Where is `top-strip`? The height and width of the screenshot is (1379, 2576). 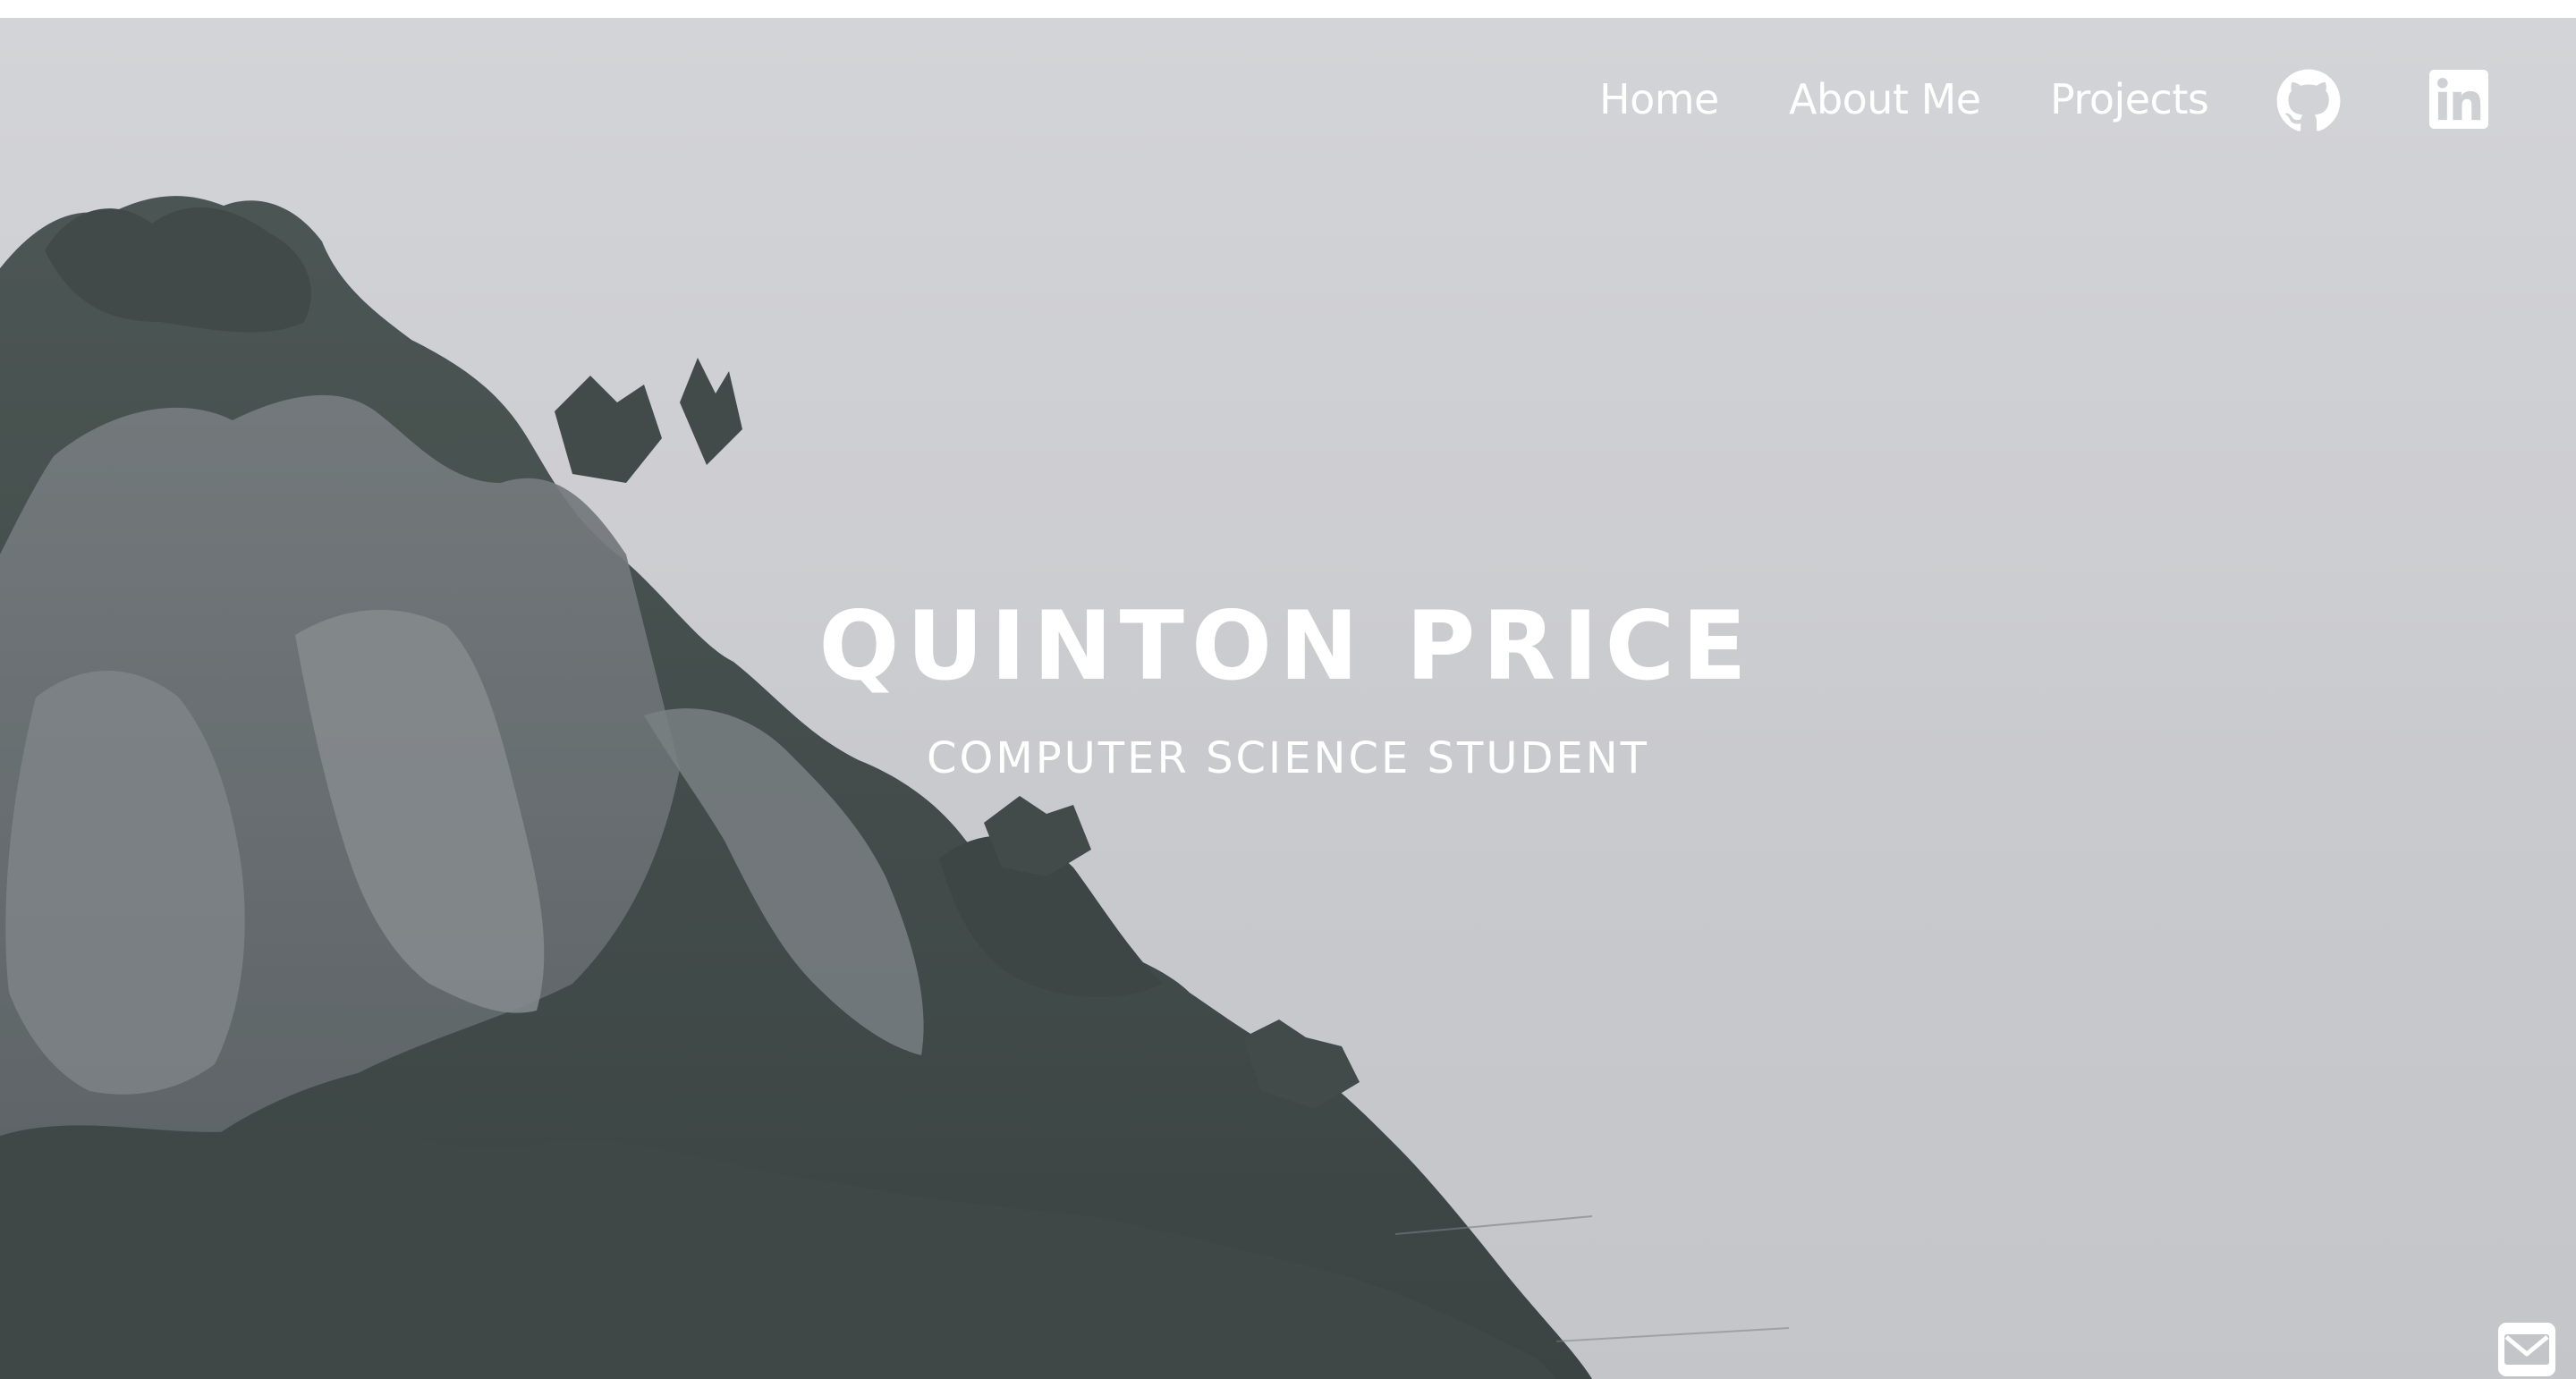
top-strip is located at coordinates (1288, 9).